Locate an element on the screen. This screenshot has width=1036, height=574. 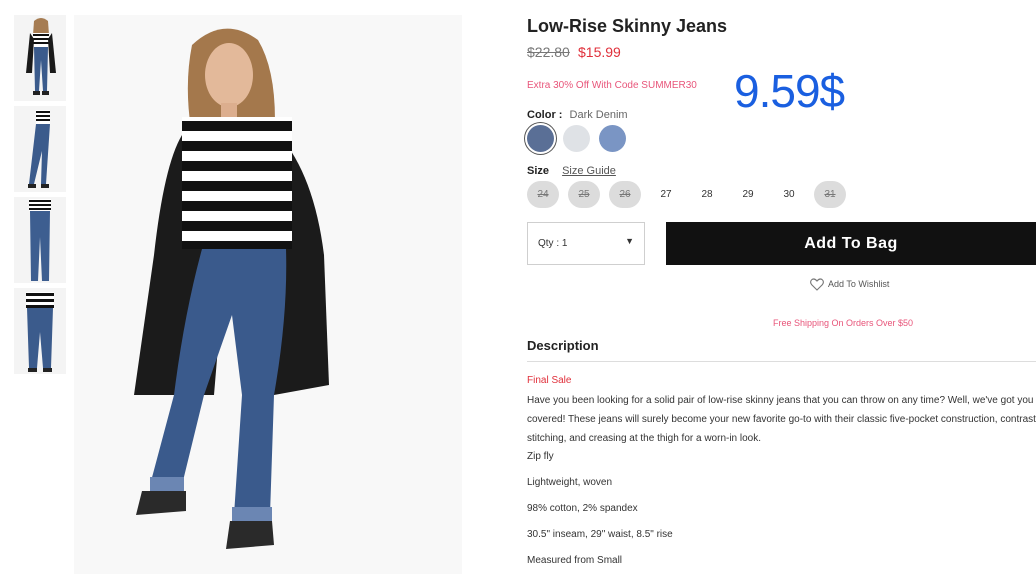
thumbnail-front is located at coordinates (40, 58).